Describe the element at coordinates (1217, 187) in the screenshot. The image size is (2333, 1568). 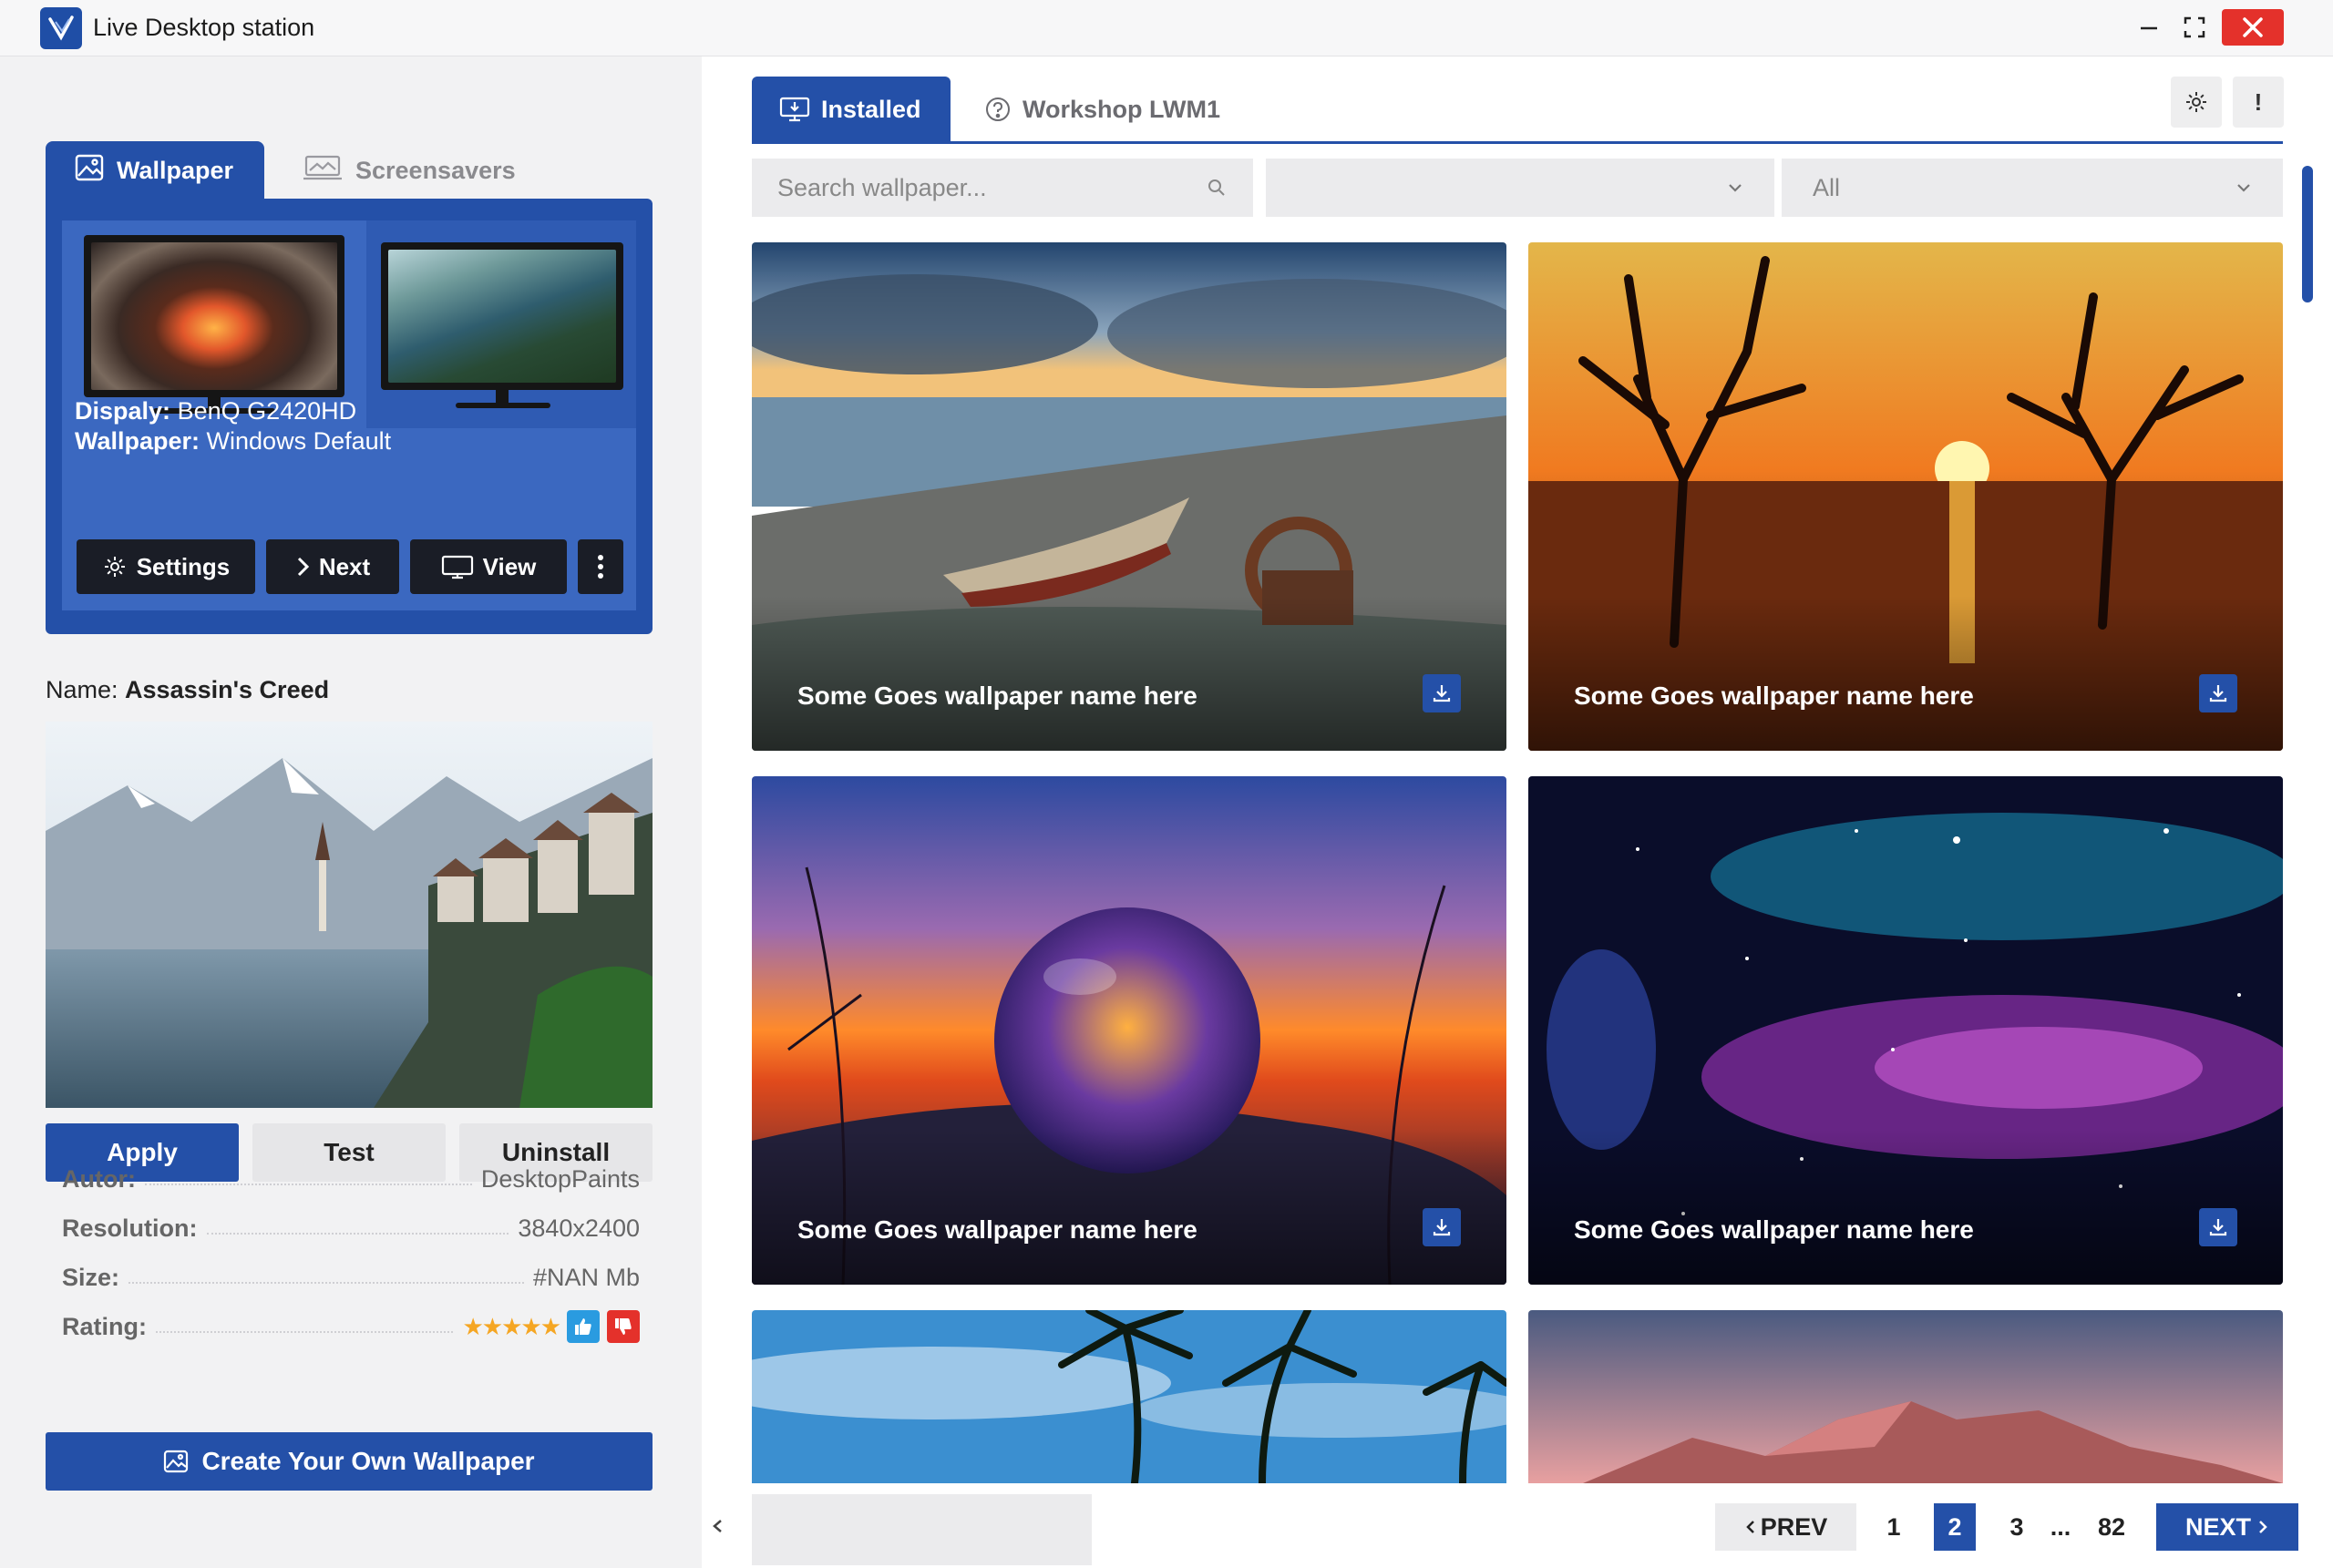
I see `search-icon` at that location.